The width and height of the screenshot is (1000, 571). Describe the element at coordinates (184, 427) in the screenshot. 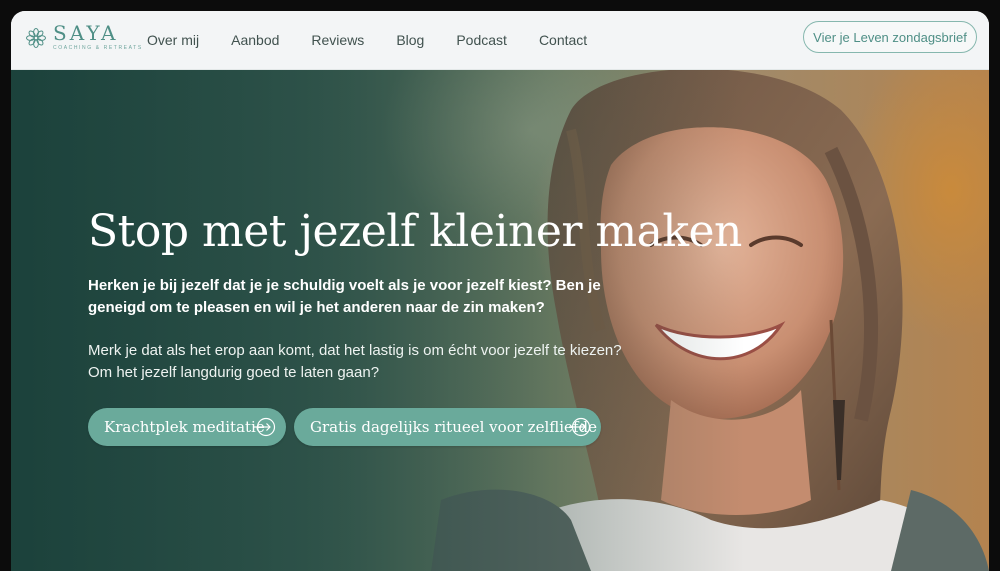

I see `button-label: Krachtplek meditatie` at that location.